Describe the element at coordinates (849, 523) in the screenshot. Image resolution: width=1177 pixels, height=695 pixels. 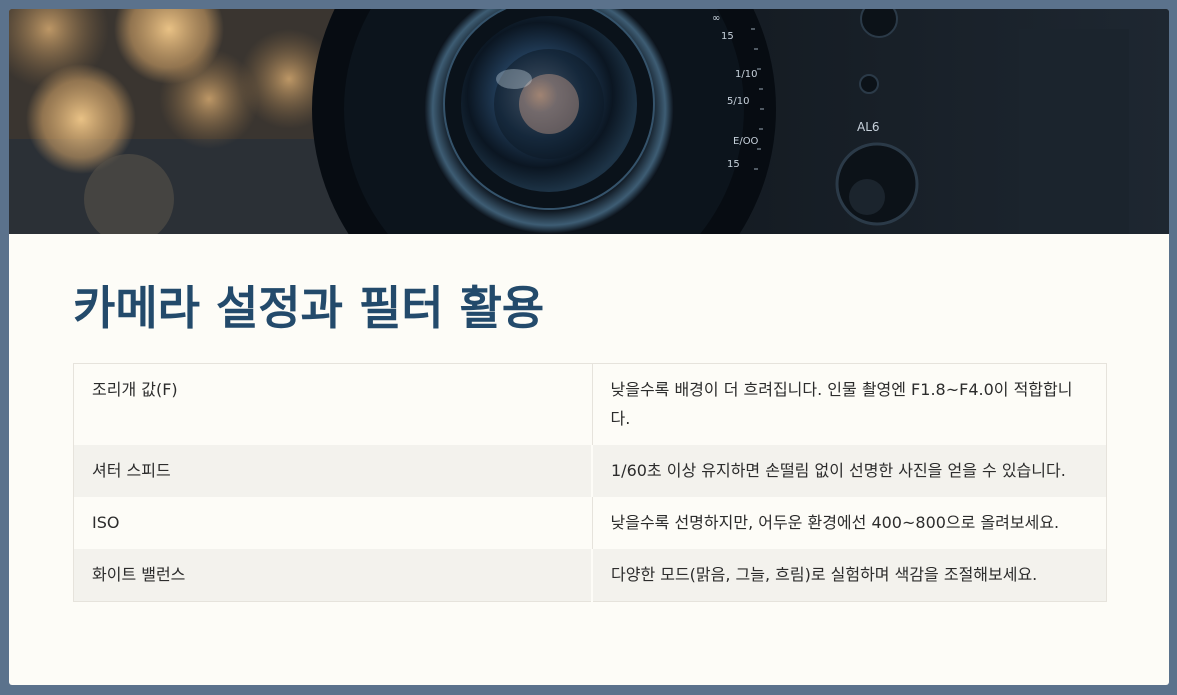
I see `setting-description: 낮을수록 선명하지만, 어두운 환경에선 400~800으로 올려보세요.` at that location.